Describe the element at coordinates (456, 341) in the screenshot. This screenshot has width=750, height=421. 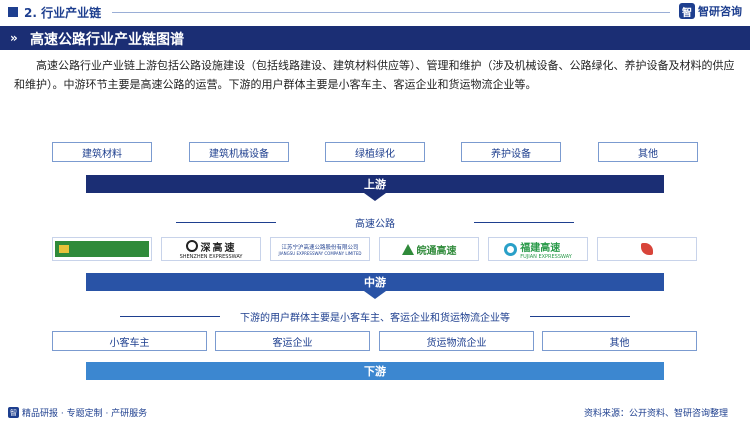
I see `downstream-item: 货运物流企业` at that location.